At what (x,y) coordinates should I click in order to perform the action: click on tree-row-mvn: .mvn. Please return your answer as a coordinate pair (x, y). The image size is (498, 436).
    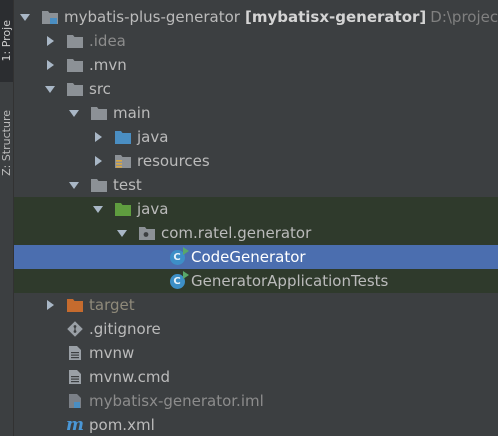
    Looking at the image, I should click on (256, 65).